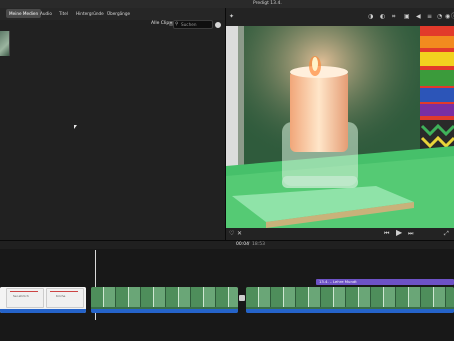 This screenshot has width=454, height=341. Describe the element at coordinates (61, 296) in the screenshot. I see `card-text: Kirche` at that location.